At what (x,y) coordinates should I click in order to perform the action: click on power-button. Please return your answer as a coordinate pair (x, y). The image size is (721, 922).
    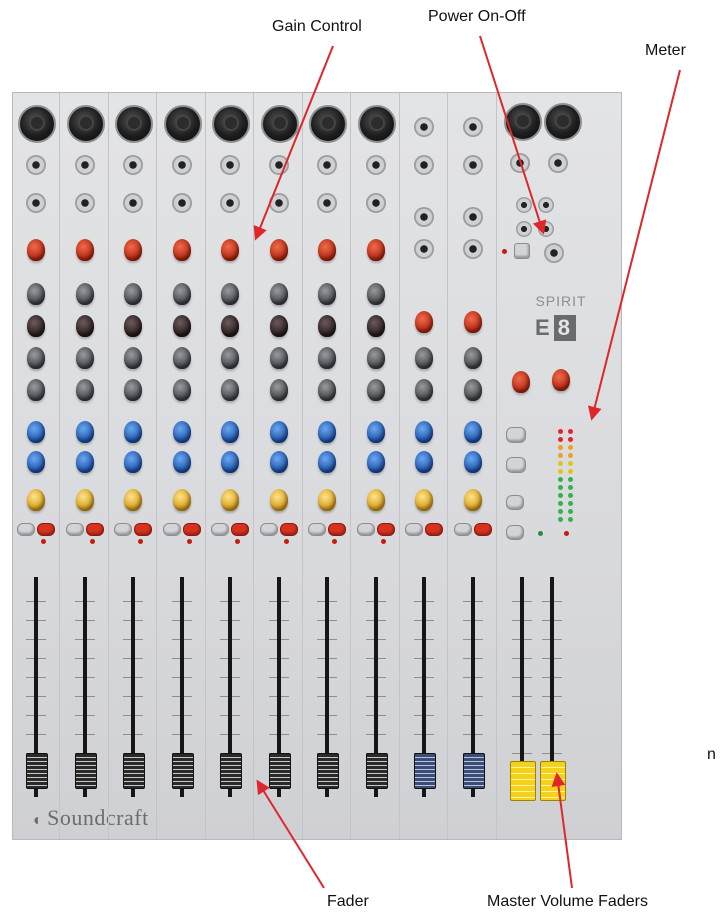
    Looking at the image, I should click on (522, 251).